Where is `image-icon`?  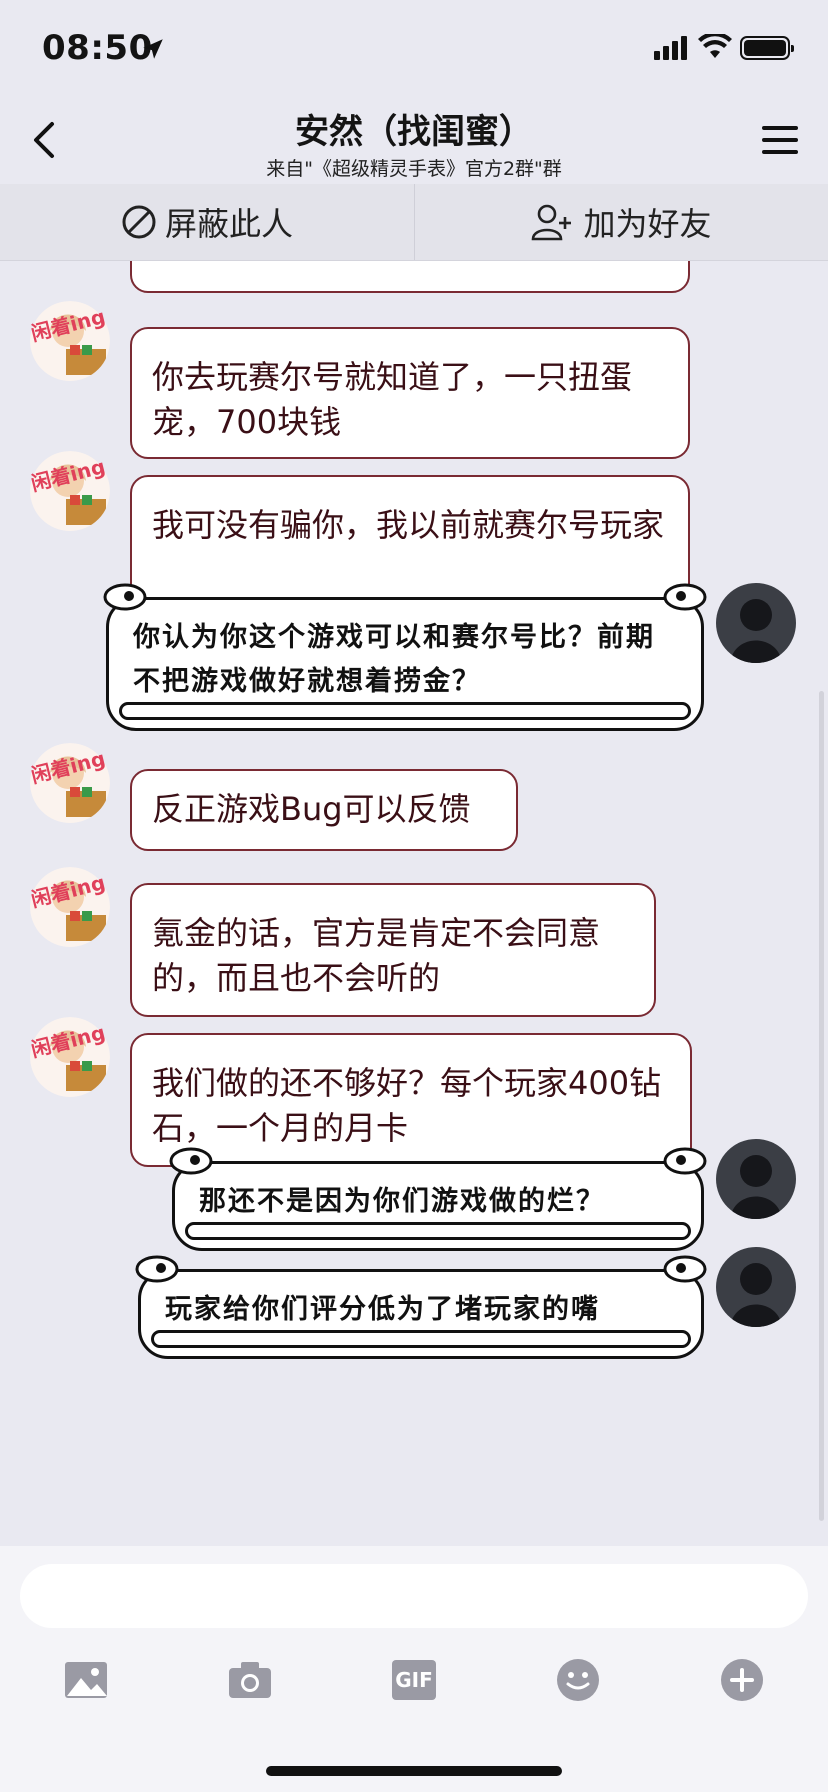
image-icon is located at coordinates (86, 1680).